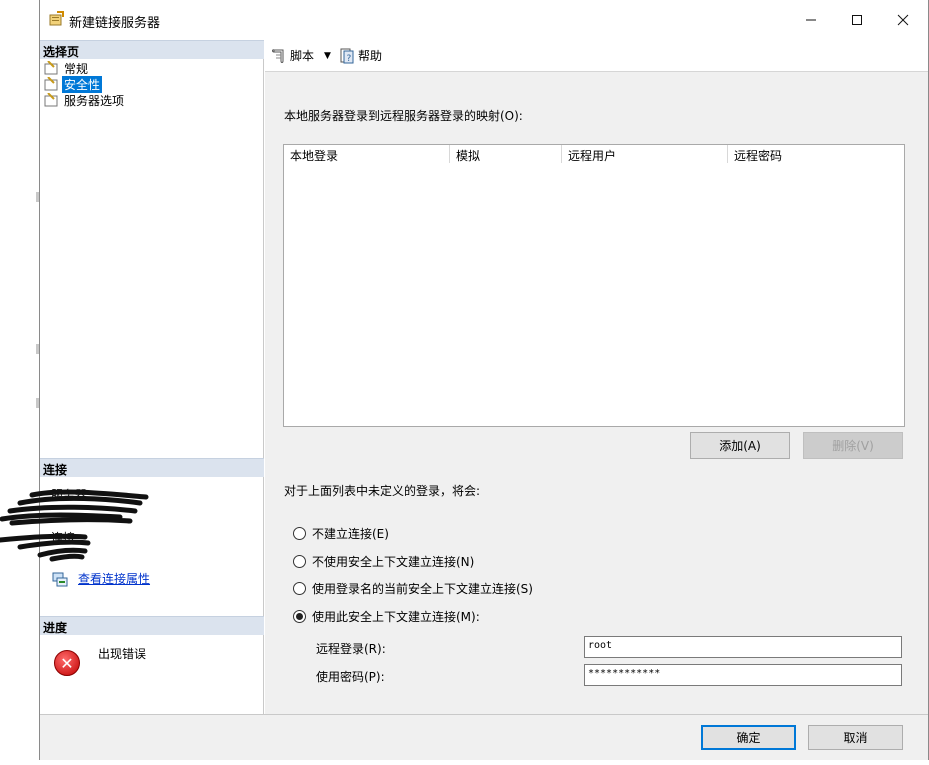  Describe the element at coordinates (382, 491) in the screenshot. I see `undefined-login-label: 对于上面列表中未定义的登录，将会:` at that location.